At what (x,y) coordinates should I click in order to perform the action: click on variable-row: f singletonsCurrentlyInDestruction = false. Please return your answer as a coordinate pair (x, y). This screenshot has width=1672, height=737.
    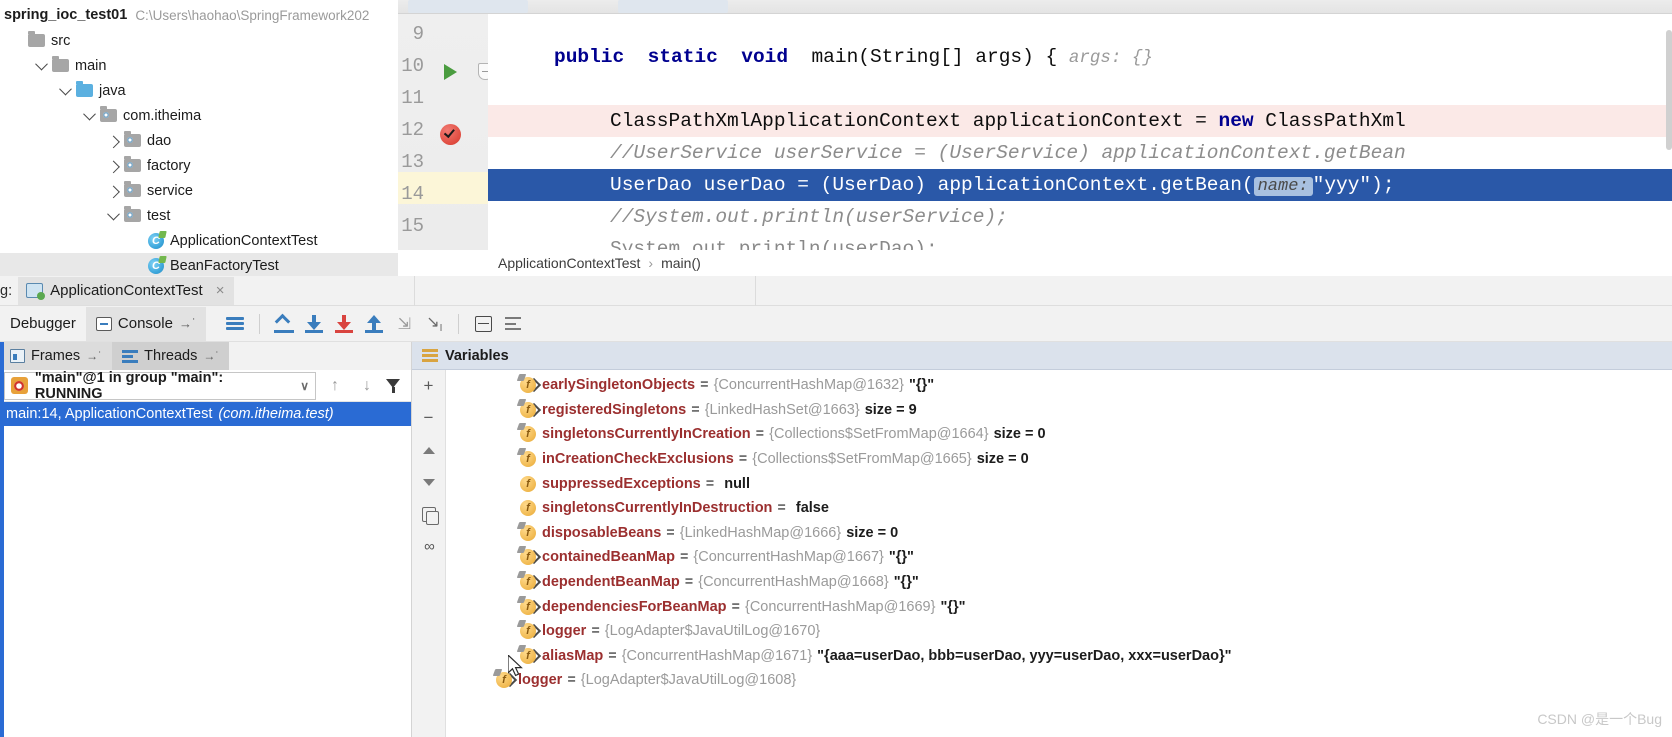
    Looking at the image, I should click on (1059, 508).